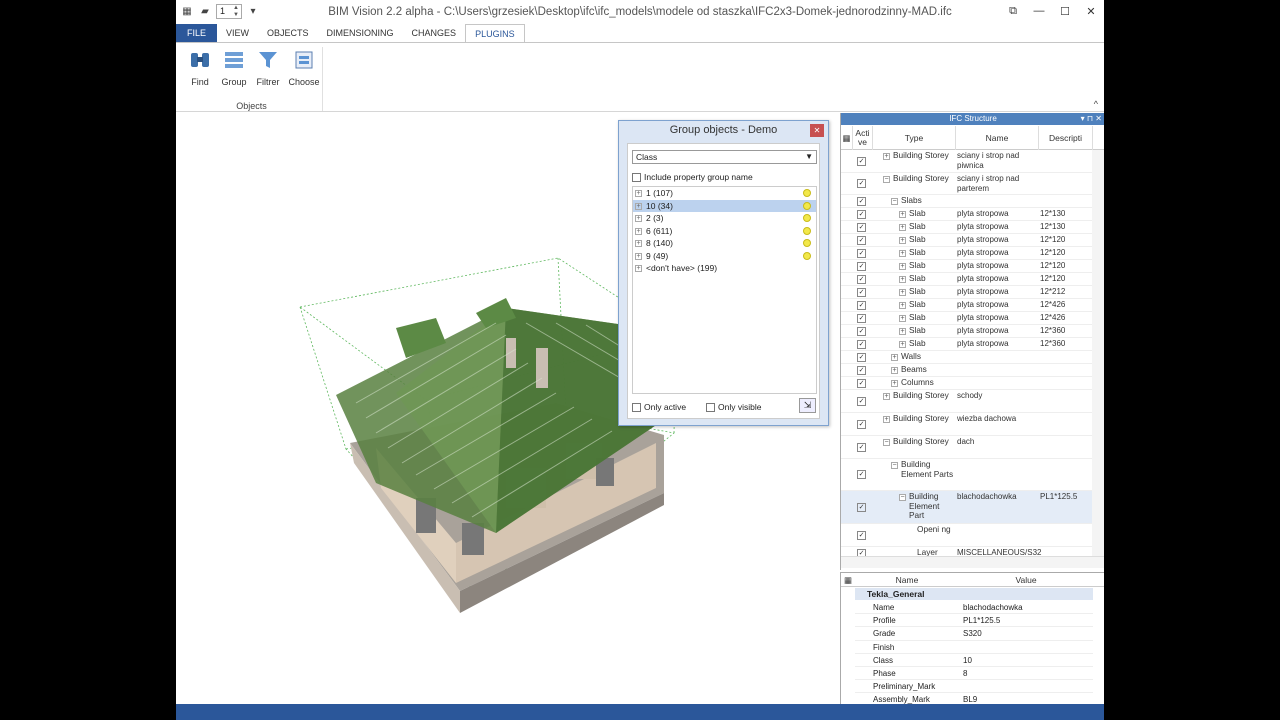  Describe the element at coordinates (974, 647) in the screenshot. I see `property-row: Finish` at that location.